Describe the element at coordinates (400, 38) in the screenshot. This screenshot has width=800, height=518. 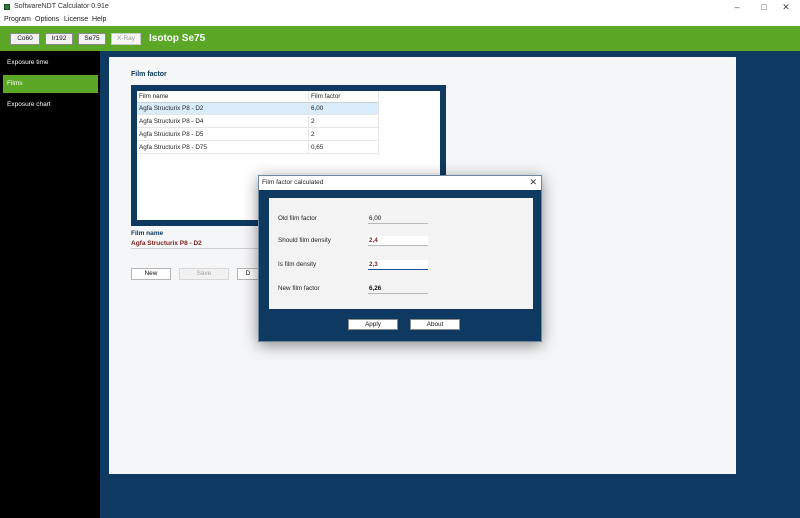
I see `isotope-toolbar: Co60 Ir192 Se75 X-Ray Isotop Se75` at that location.